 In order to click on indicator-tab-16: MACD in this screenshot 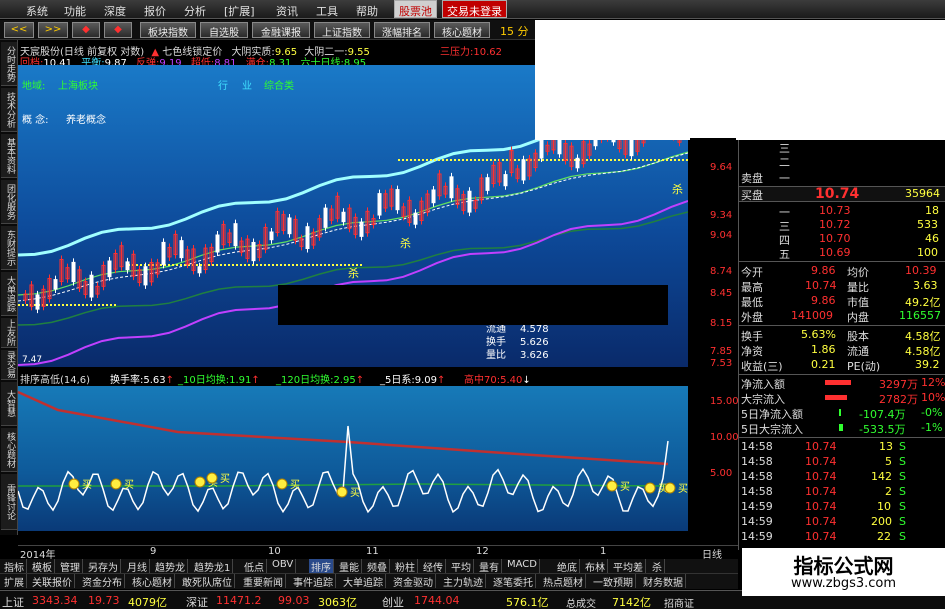, I will do `click(522, 566)`.